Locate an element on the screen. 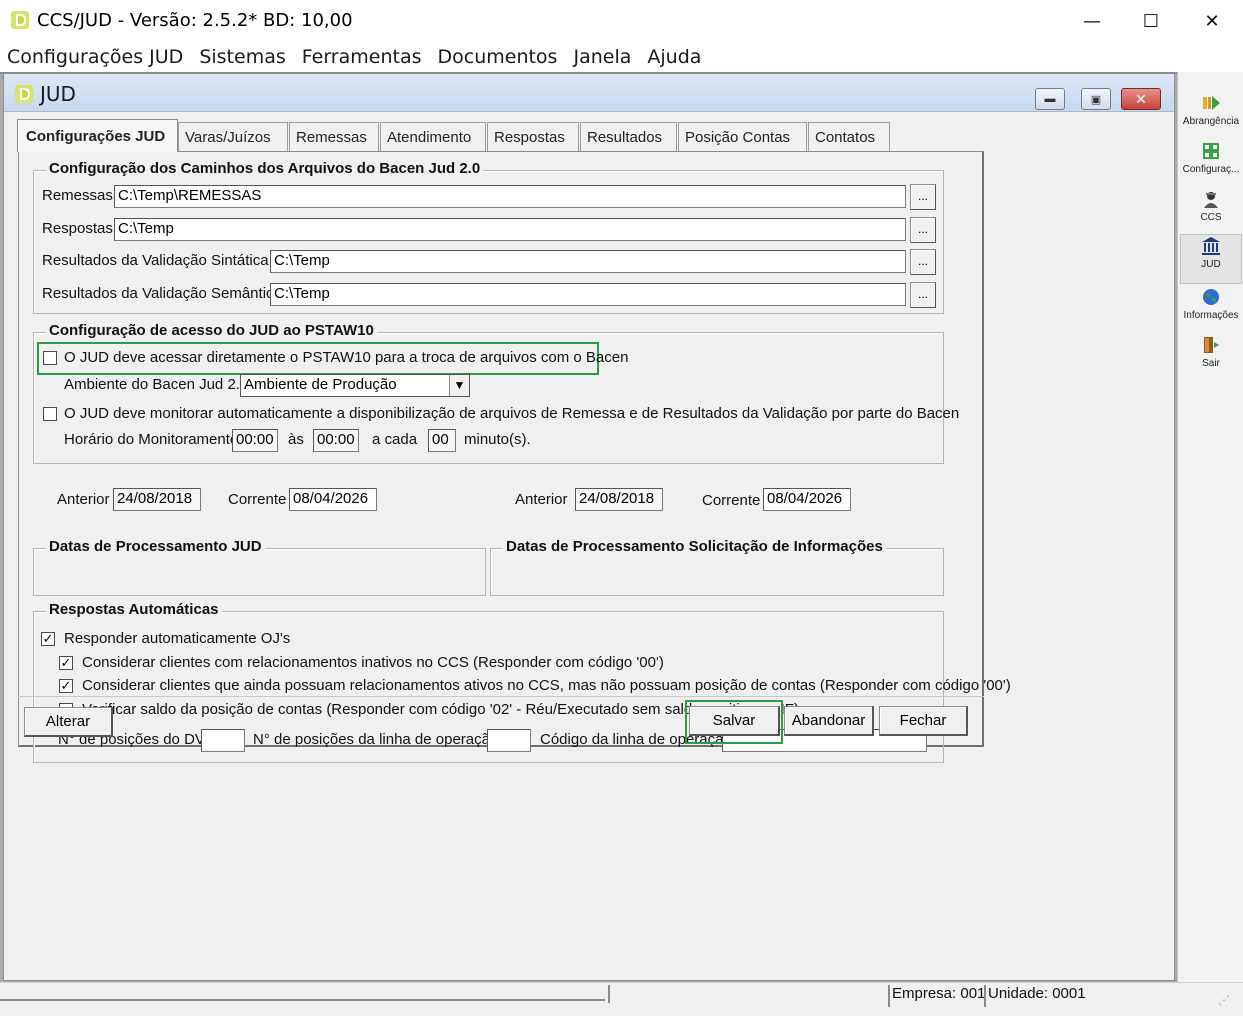 The width and height of the screenshot is (1243, 1016). tab-resultados: Resultados is located at coordinates (628, 137).